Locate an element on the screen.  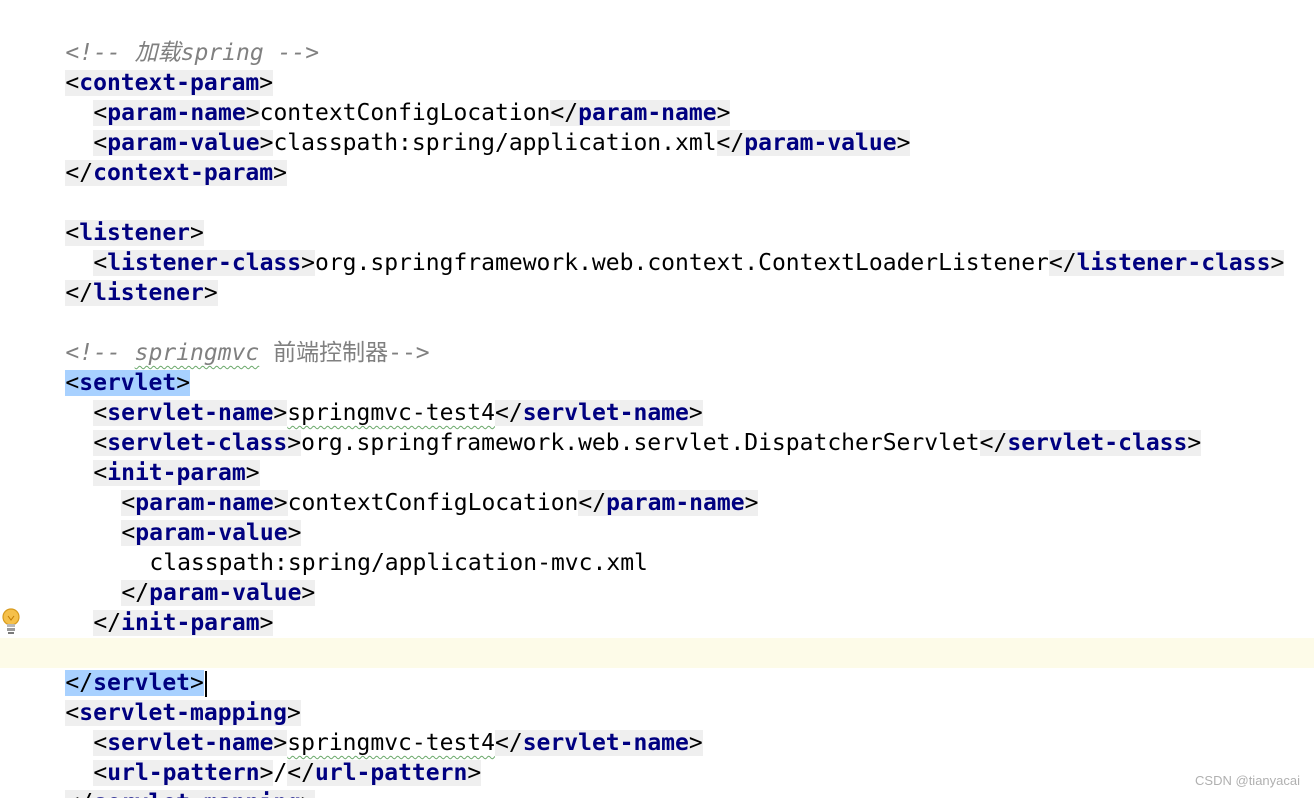
xml-close-tag: </servlet-name> is located at coordinates (599, 743).